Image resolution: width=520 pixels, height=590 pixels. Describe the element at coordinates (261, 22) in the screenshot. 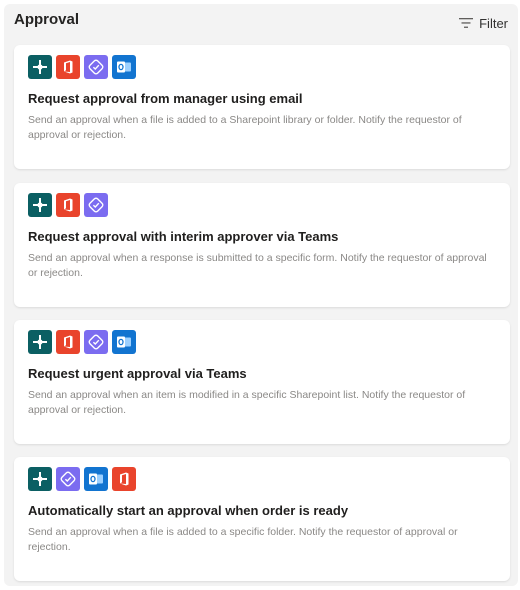

I see `panel-header: Approval Filter` at that location.